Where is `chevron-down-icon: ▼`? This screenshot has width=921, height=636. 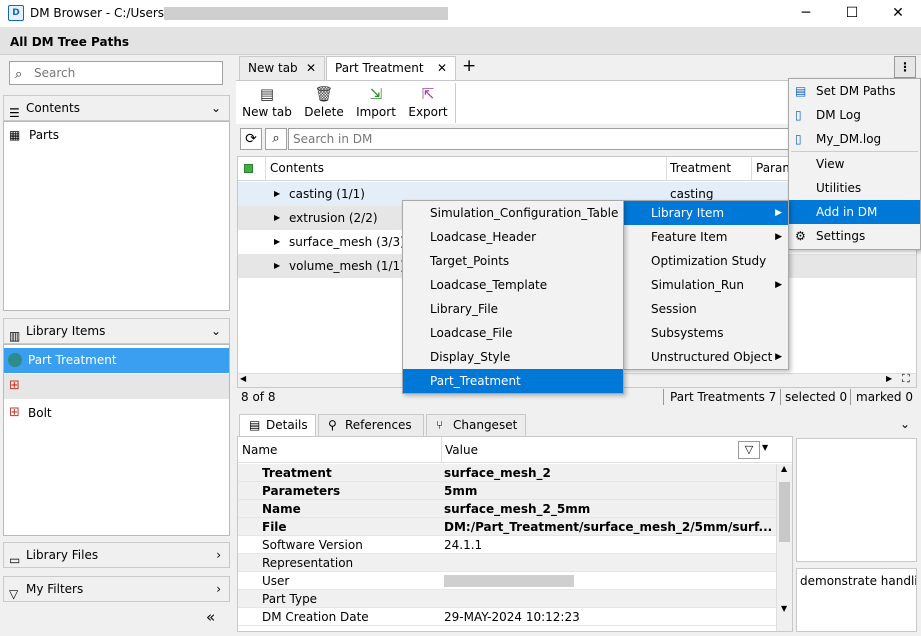
chevron-down-icon: ▼ is located at coordinates (765, 447).